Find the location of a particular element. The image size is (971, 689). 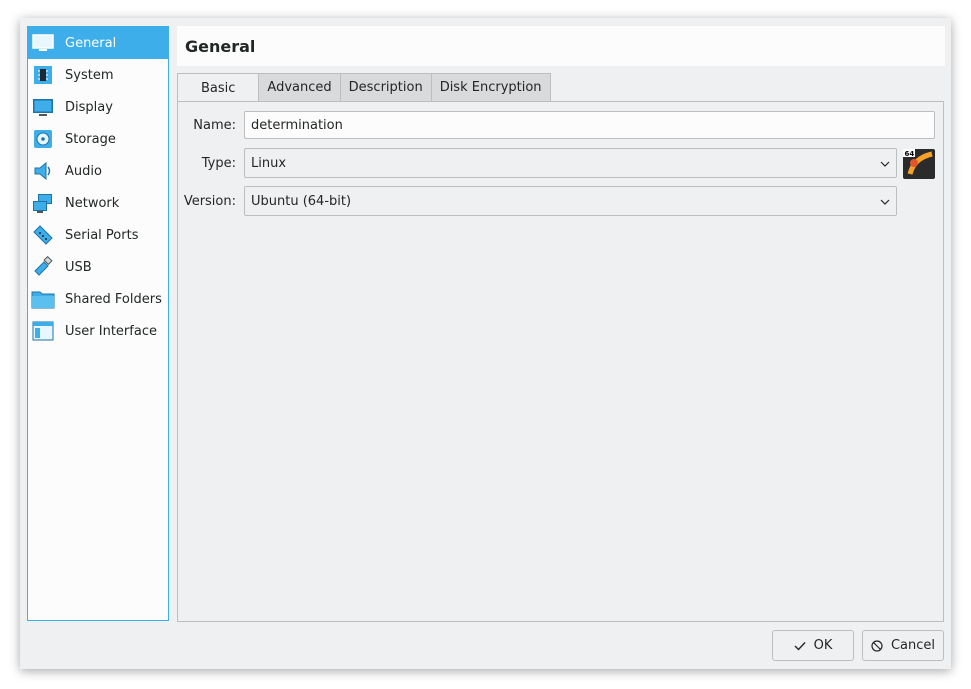

sidebar-item-label: User Interface is located at coordinates (111, 331).